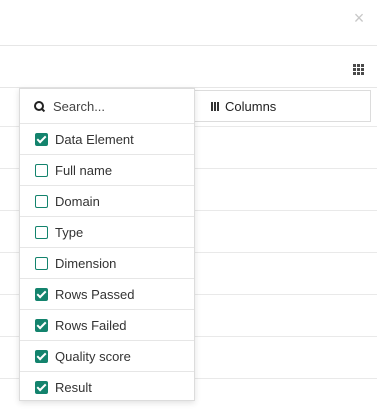  Describe the element at coordinates (73, 387) in the screenshot. I see `column-option-label: Result` at that location.